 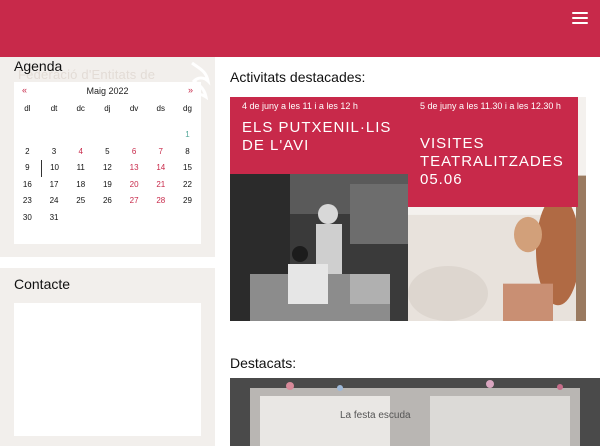 What do you see at coordinates (54, 218) in the screenshot?
I see `calendar-day: 31` at bounding box center [54, 218].